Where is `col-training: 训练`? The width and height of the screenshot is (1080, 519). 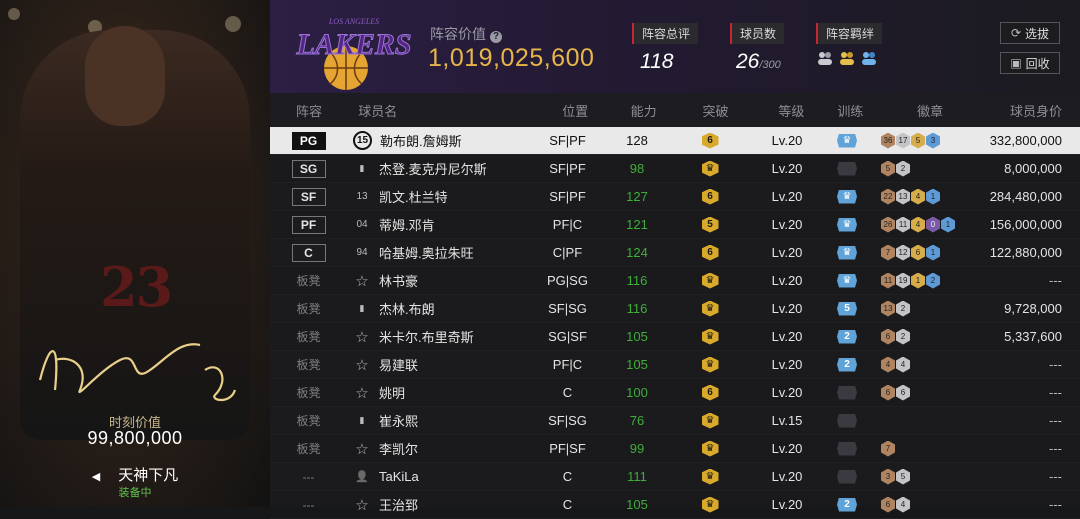 col-training: 训练 is located at coordinates (850, 110).